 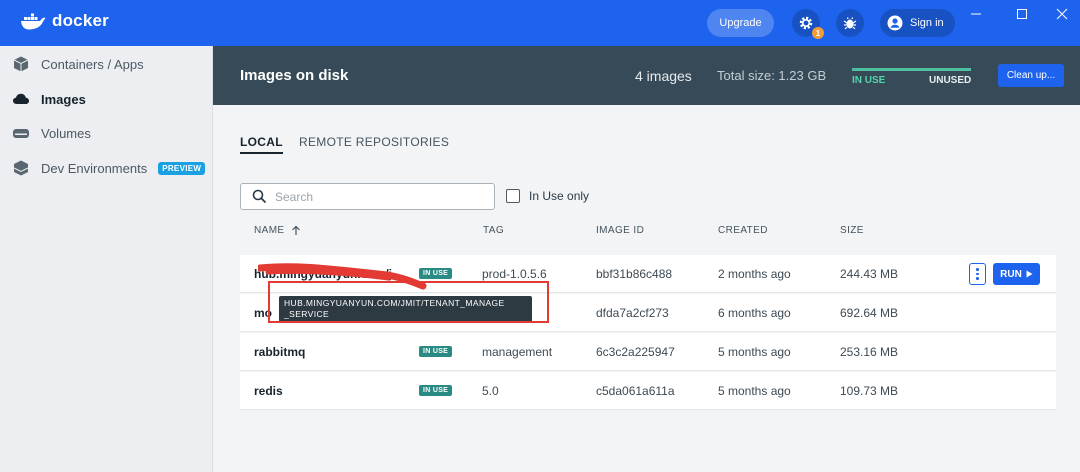 What do you see at coordinates (620, 230) in the screenshot?
I see `column-header-image-id: IMAGE ID` at bounding box center [620, 230].